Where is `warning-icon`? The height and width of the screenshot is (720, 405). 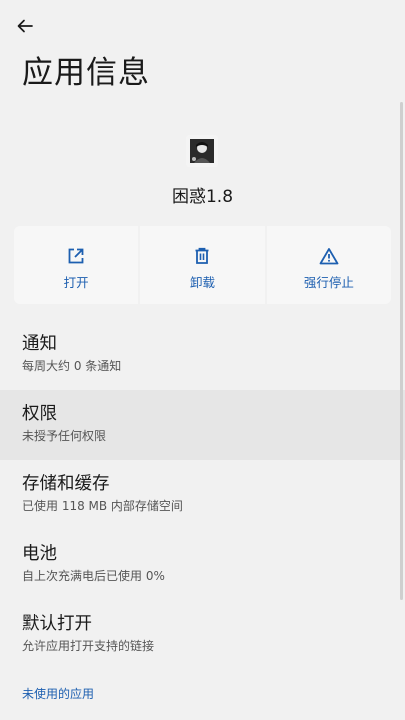
warning-icon is located at coordinates (329, 256).